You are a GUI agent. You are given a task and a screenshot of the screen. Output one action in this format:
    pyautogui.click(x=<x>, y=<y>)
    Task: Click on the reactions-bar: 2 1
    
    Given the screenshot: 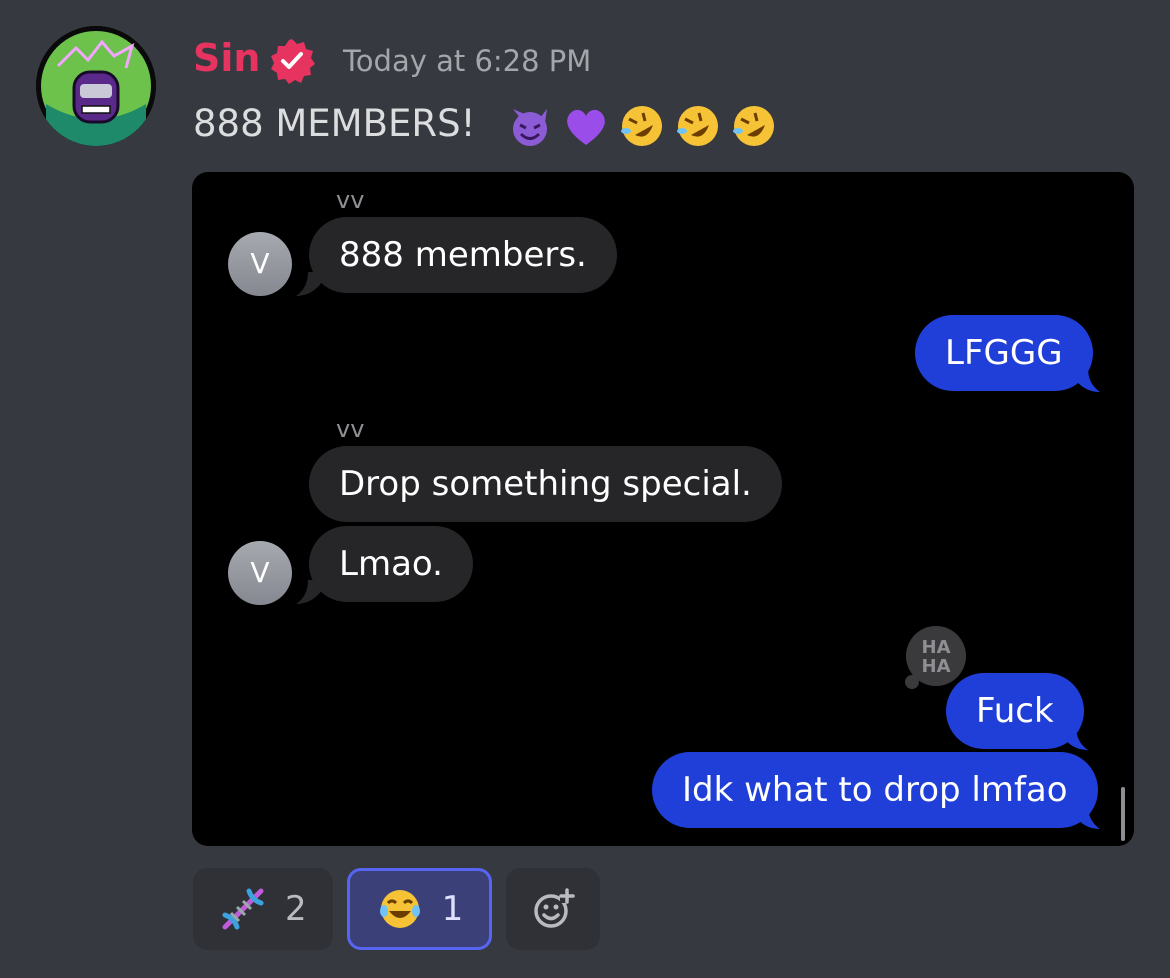 What is the action you would take?
    pyautogui.click(x=397, y=909)
    